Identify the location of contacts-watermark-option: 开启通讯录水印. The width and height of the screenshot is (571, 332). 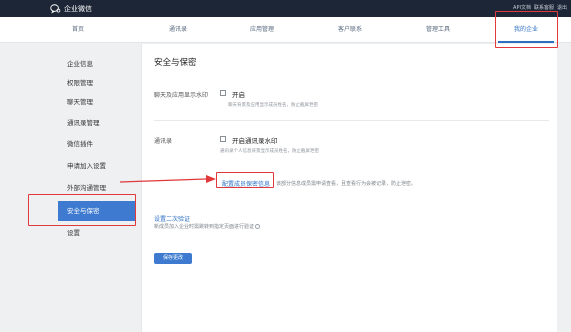
(255, 140).